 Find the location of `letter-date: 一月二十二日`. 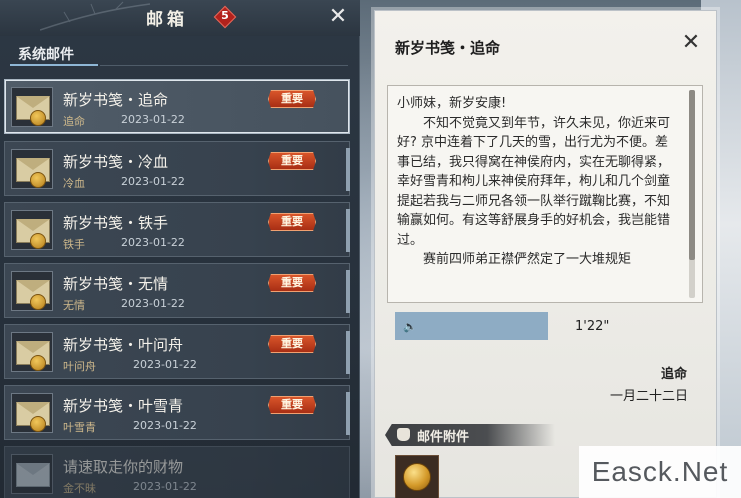

letter-date: 一月二十二日 is located at coordinates (649, 396).